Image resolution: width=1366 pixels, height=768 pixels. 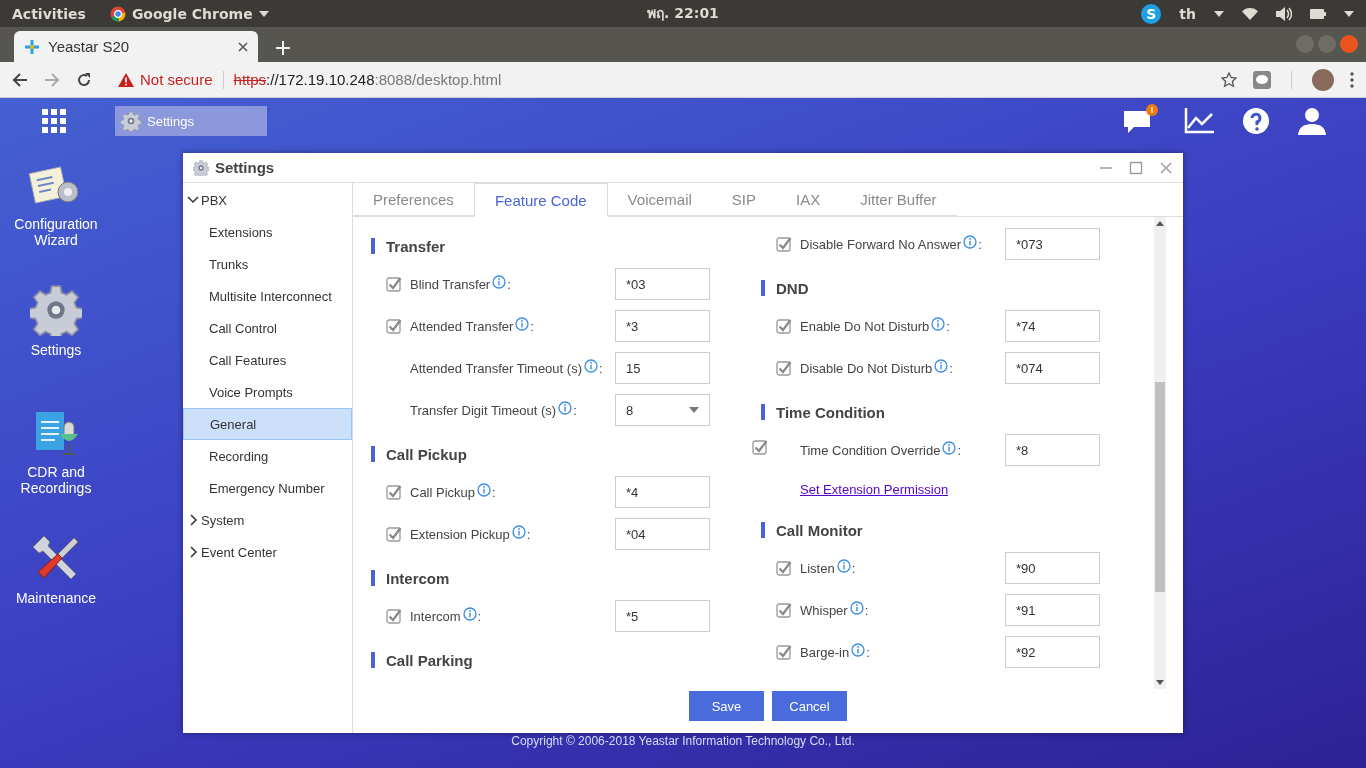 What do you see at coordinates (193, 200) in the screenshot?
I see `chevron-down-icon` at bounding box center [193, 200].